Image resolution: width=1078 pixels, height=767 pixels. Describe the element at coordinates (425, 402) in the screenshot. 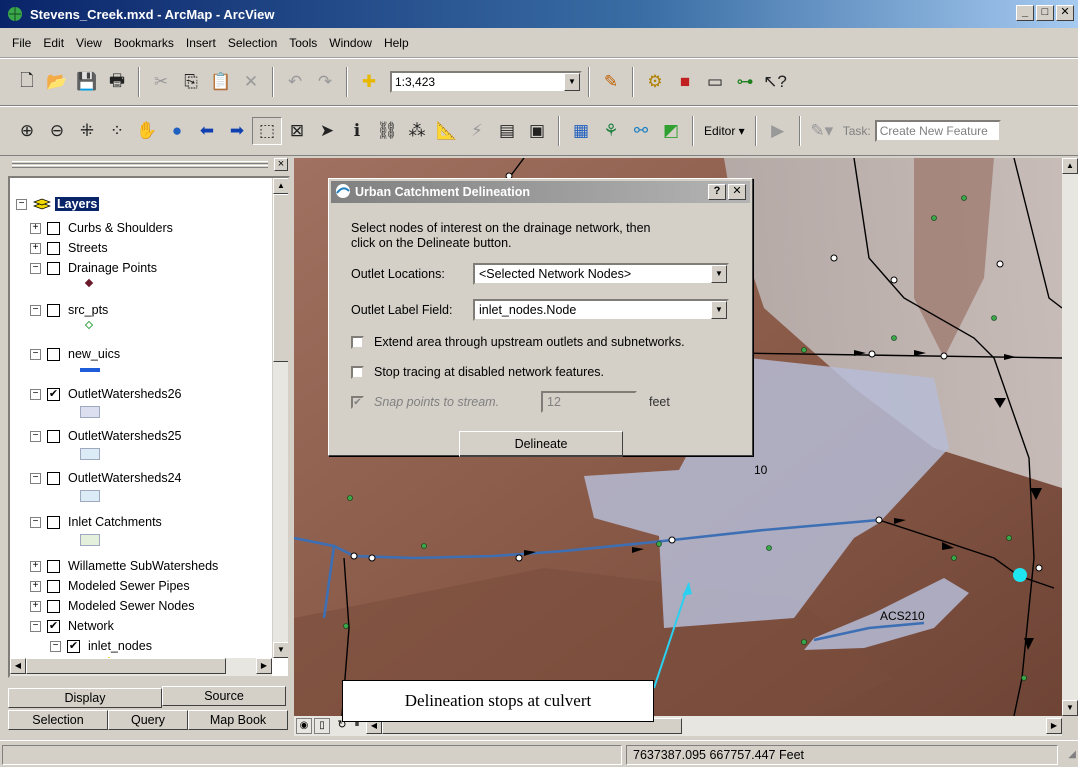

I see `snap-points-checkbox: ✔ Snap points to stream.` at that location.